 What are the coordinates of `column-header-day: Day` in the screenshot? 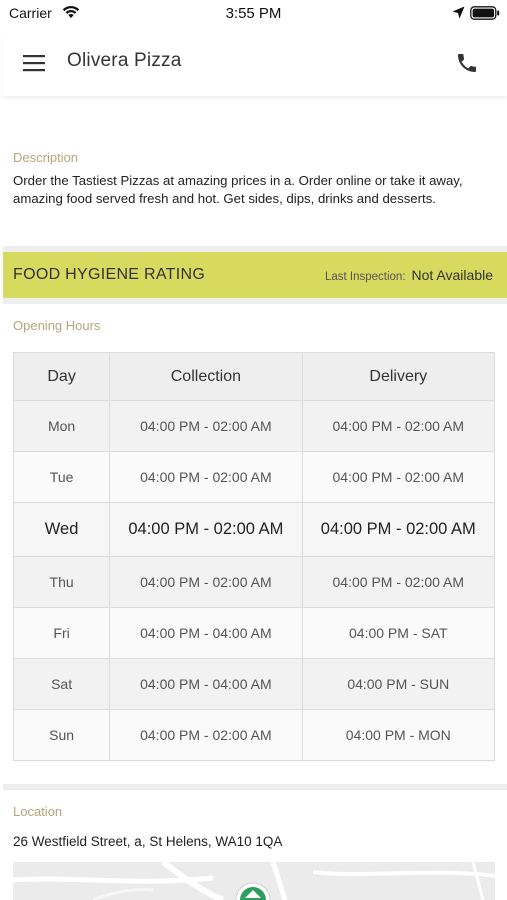 It's located at (61, 376).